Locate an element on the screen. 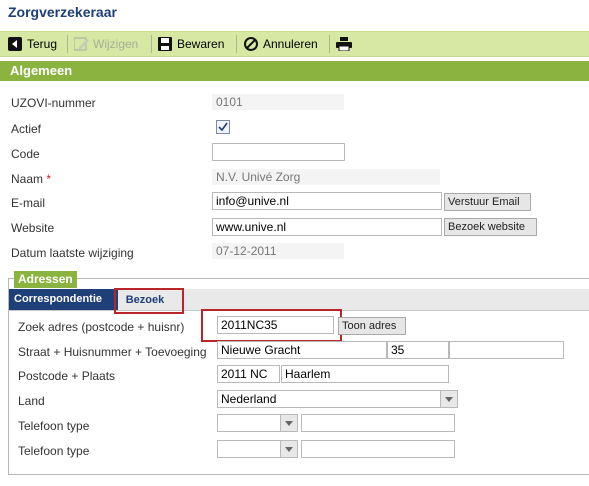 The image size is (589, 486). phone-type-label-1: Telefoon type is located at coordinates (54, 426).